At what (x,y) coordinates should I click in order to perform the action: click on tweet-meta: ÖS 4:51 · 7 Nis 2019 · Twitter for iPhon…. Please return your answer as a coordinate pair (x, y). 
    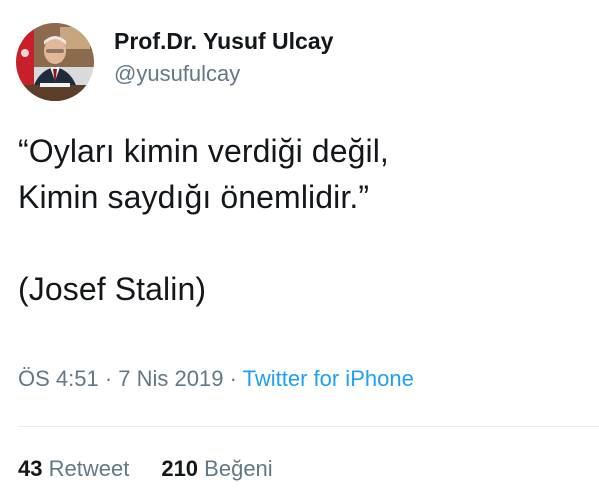
    Looking at the image, I should click on (216, 379).